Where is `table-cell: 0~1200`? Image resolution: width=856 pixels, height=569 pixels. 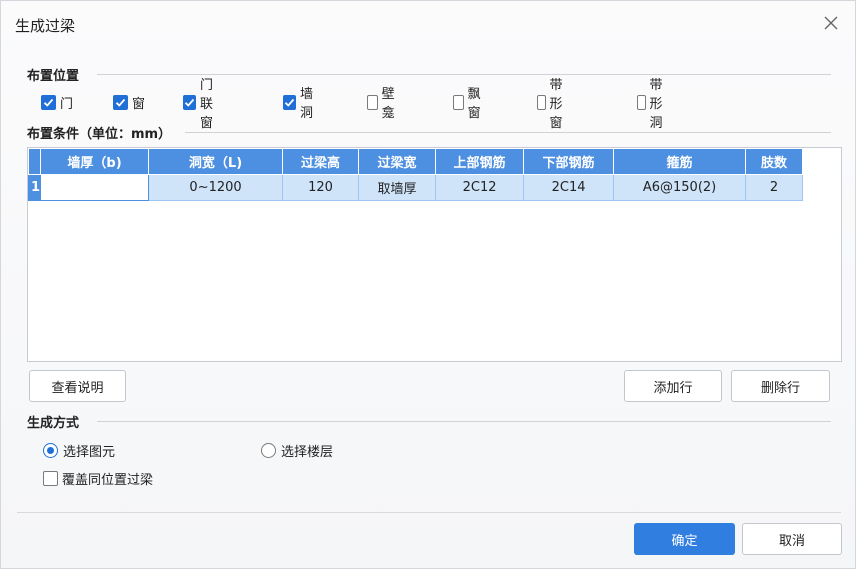
table-cell: 0~1200 is located at coordinates (216, 187).